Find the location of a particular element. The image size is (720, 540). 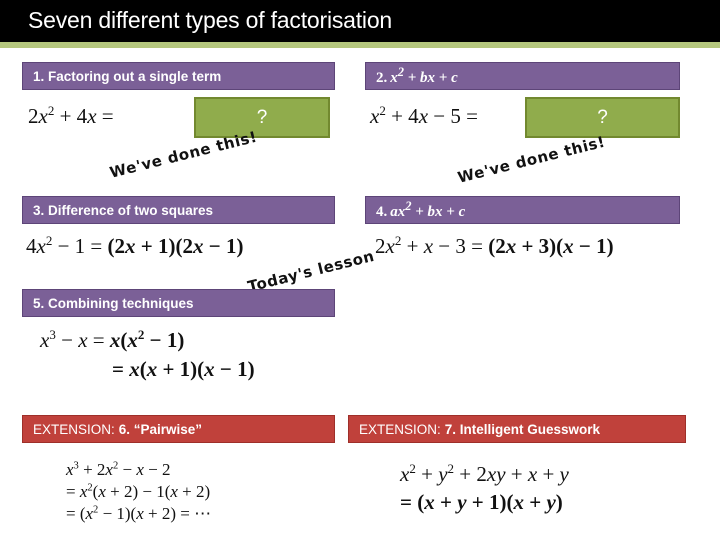

section-7-header: EXTENSION: 7. Intelligent Guesswork is located at coordinates (517, 429).